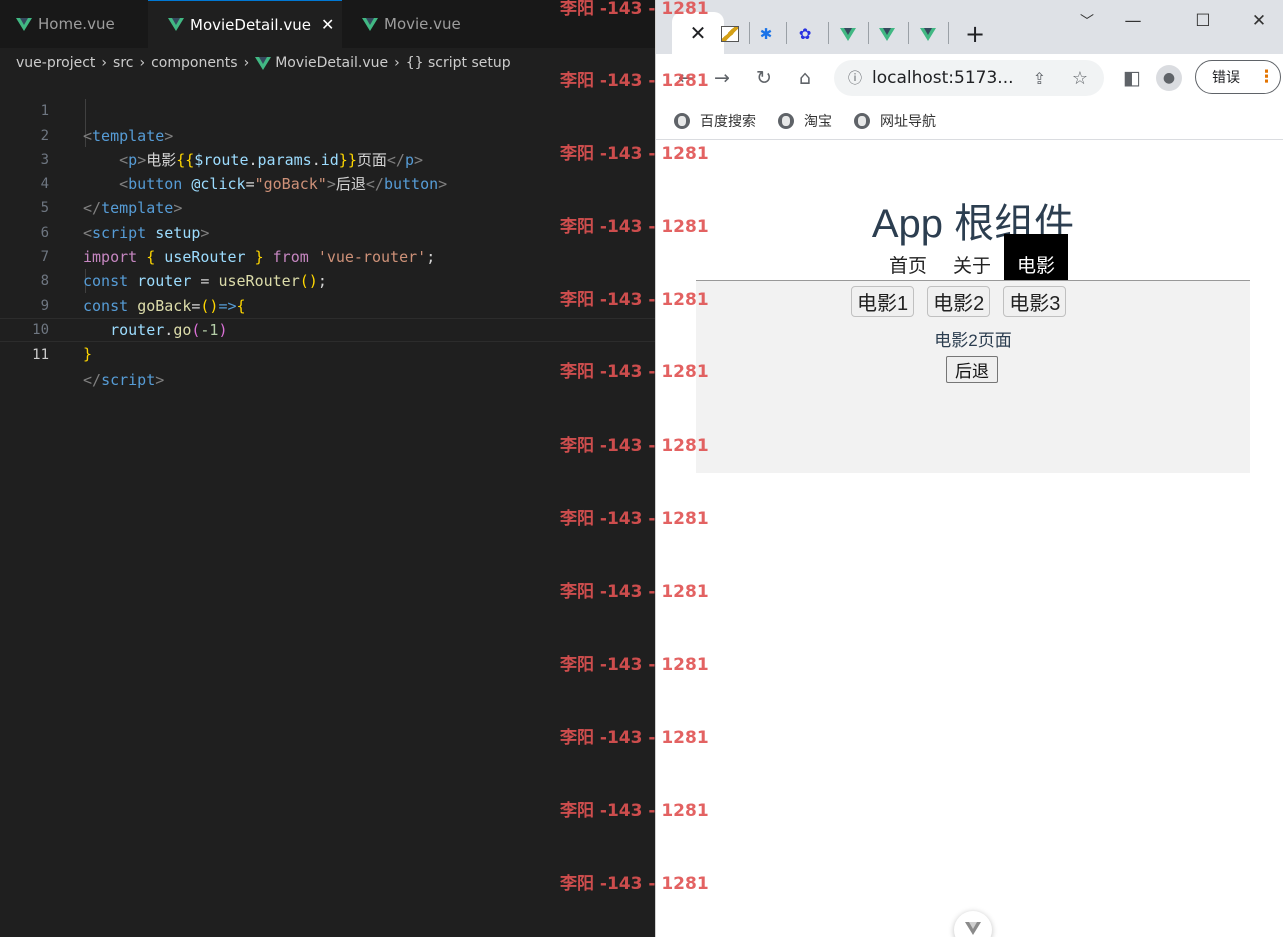 This screenshot has width=1283, height=937. What do you see at coordinates (728, 121) in the screenshot?
I see `bookmark-label: 百度搜索` at bounding box center [728, 121].